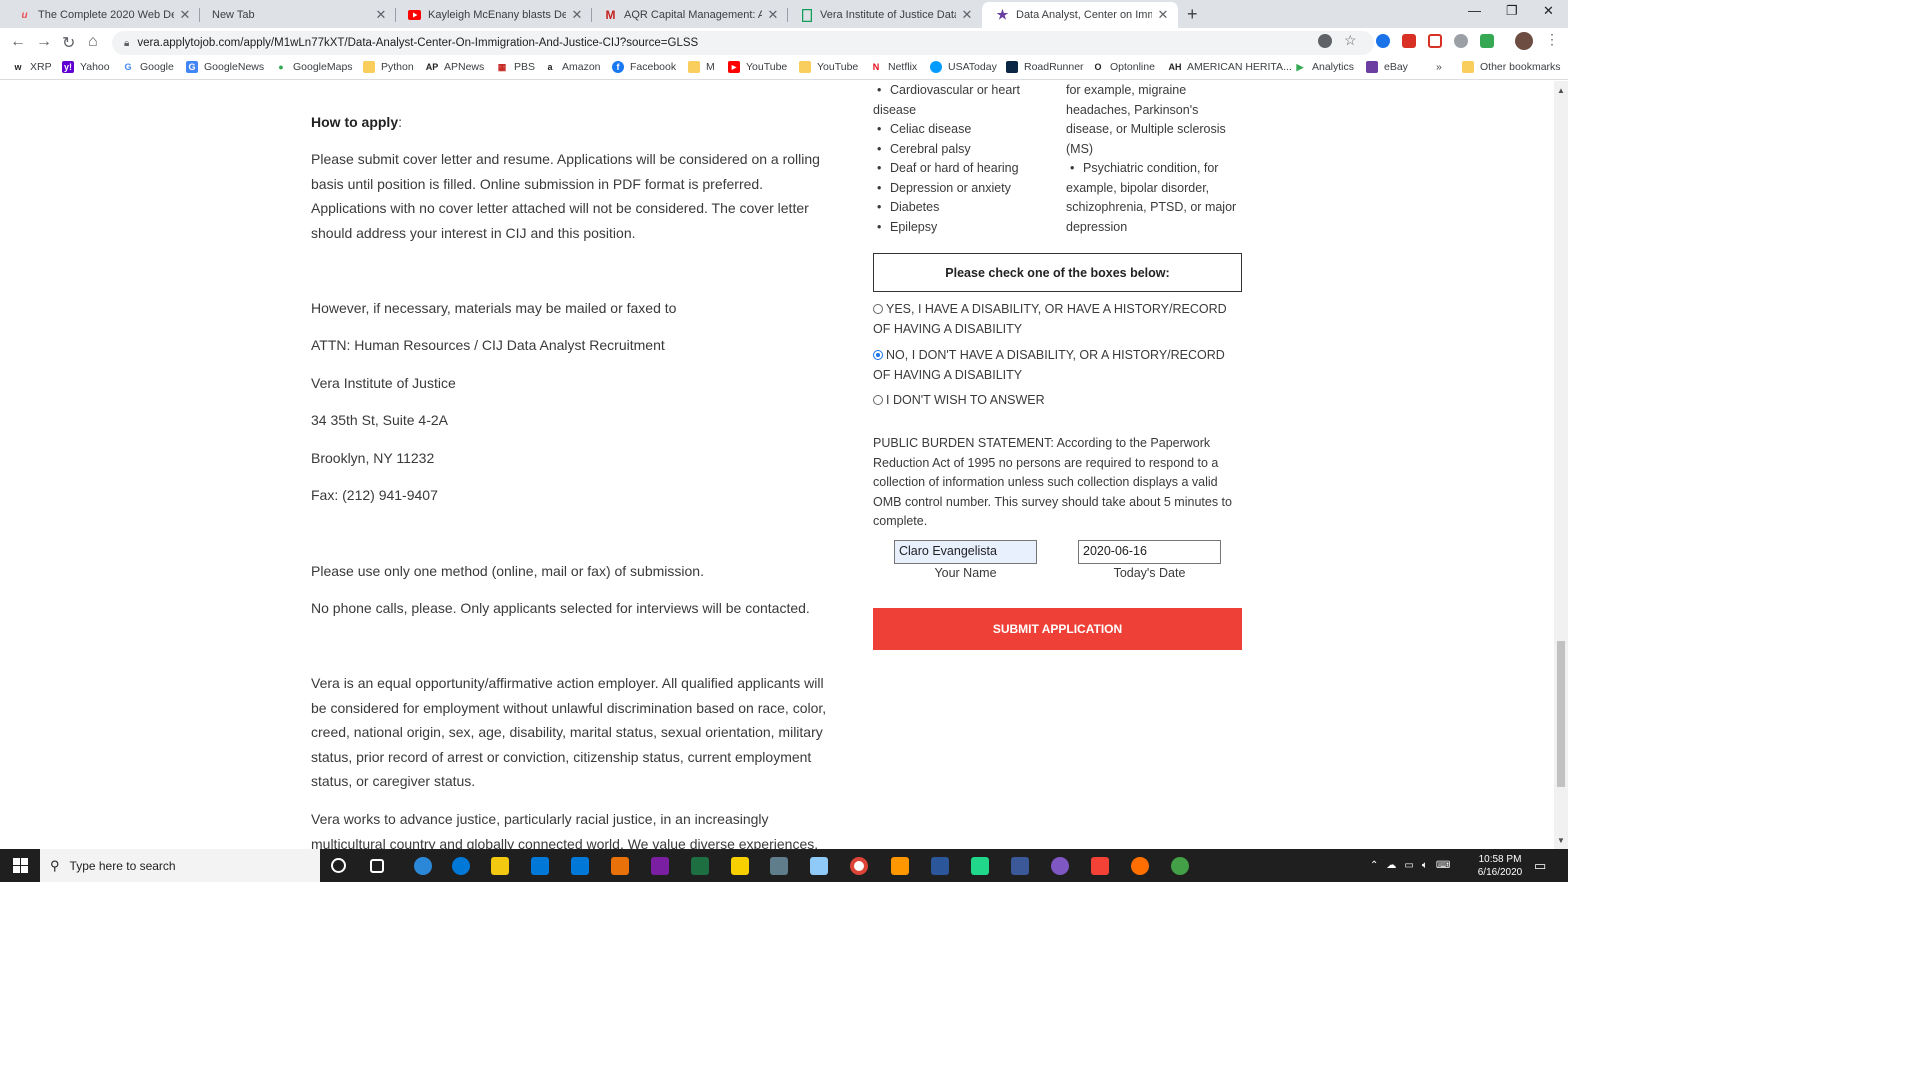  Describe the element at coordinates (572, 67) in the screenshot. I see `bookmark-amazon: a Amazon` at that location.